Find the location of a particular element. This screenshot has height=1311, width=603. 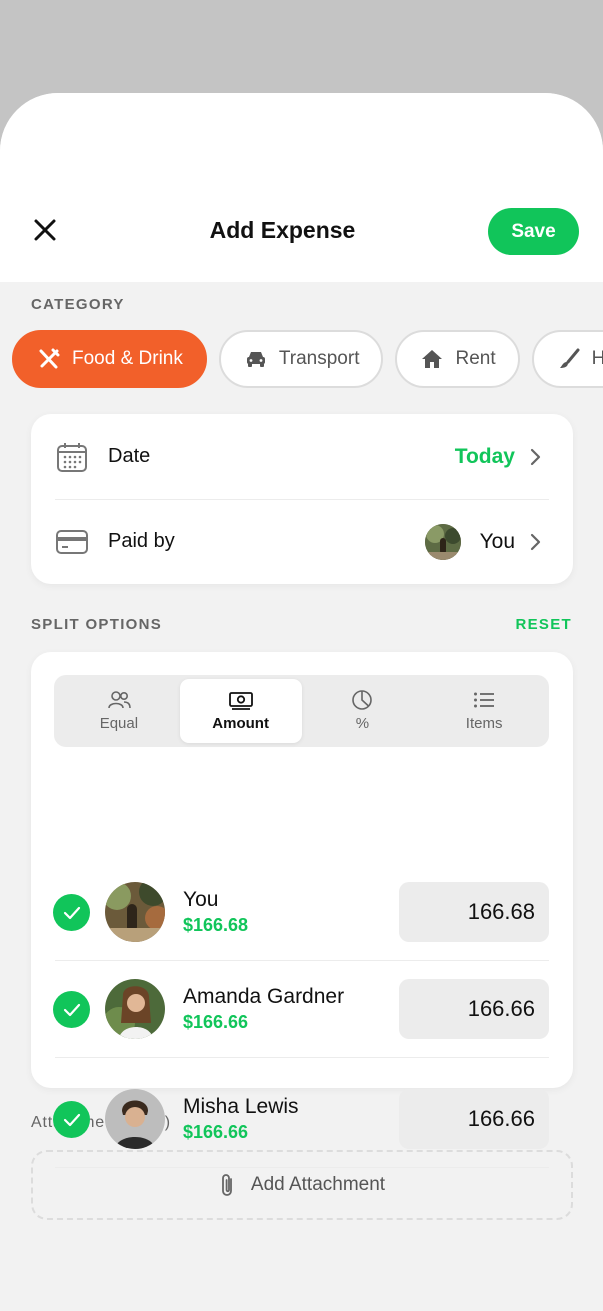

person-name: Misha Lewis is located at coordinates (241, 1106).